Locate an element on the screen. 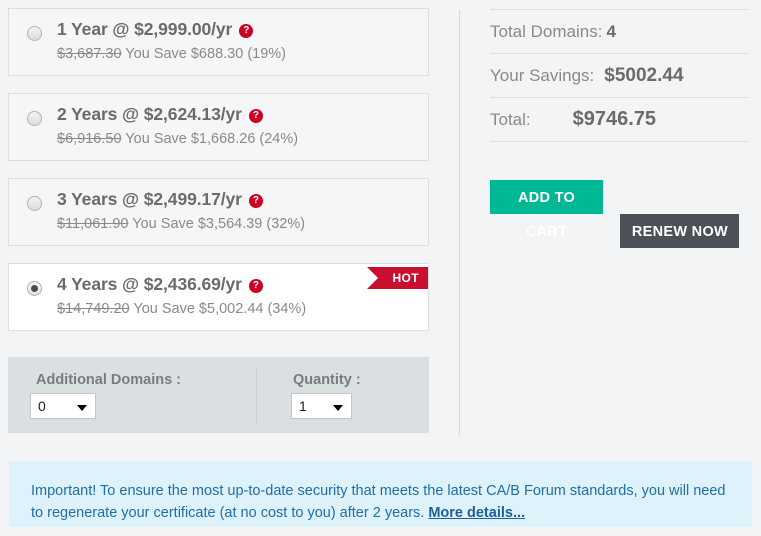 Image resolution: width=761 pixels, height=536 pixels. additional-domains-label: Additional Domains : is located at coordinates (108, 380).